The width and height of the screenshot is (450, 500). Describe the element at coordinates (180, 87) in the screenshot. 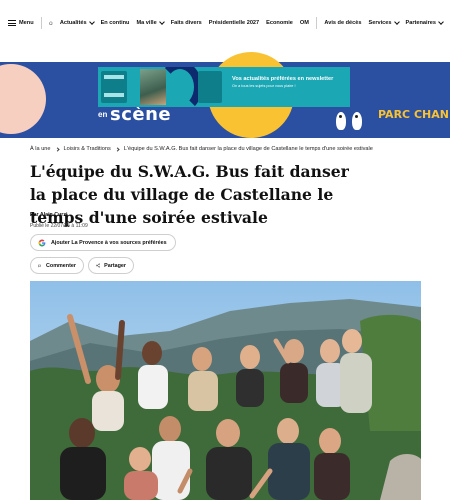

I see `curve-graphic` at that location.